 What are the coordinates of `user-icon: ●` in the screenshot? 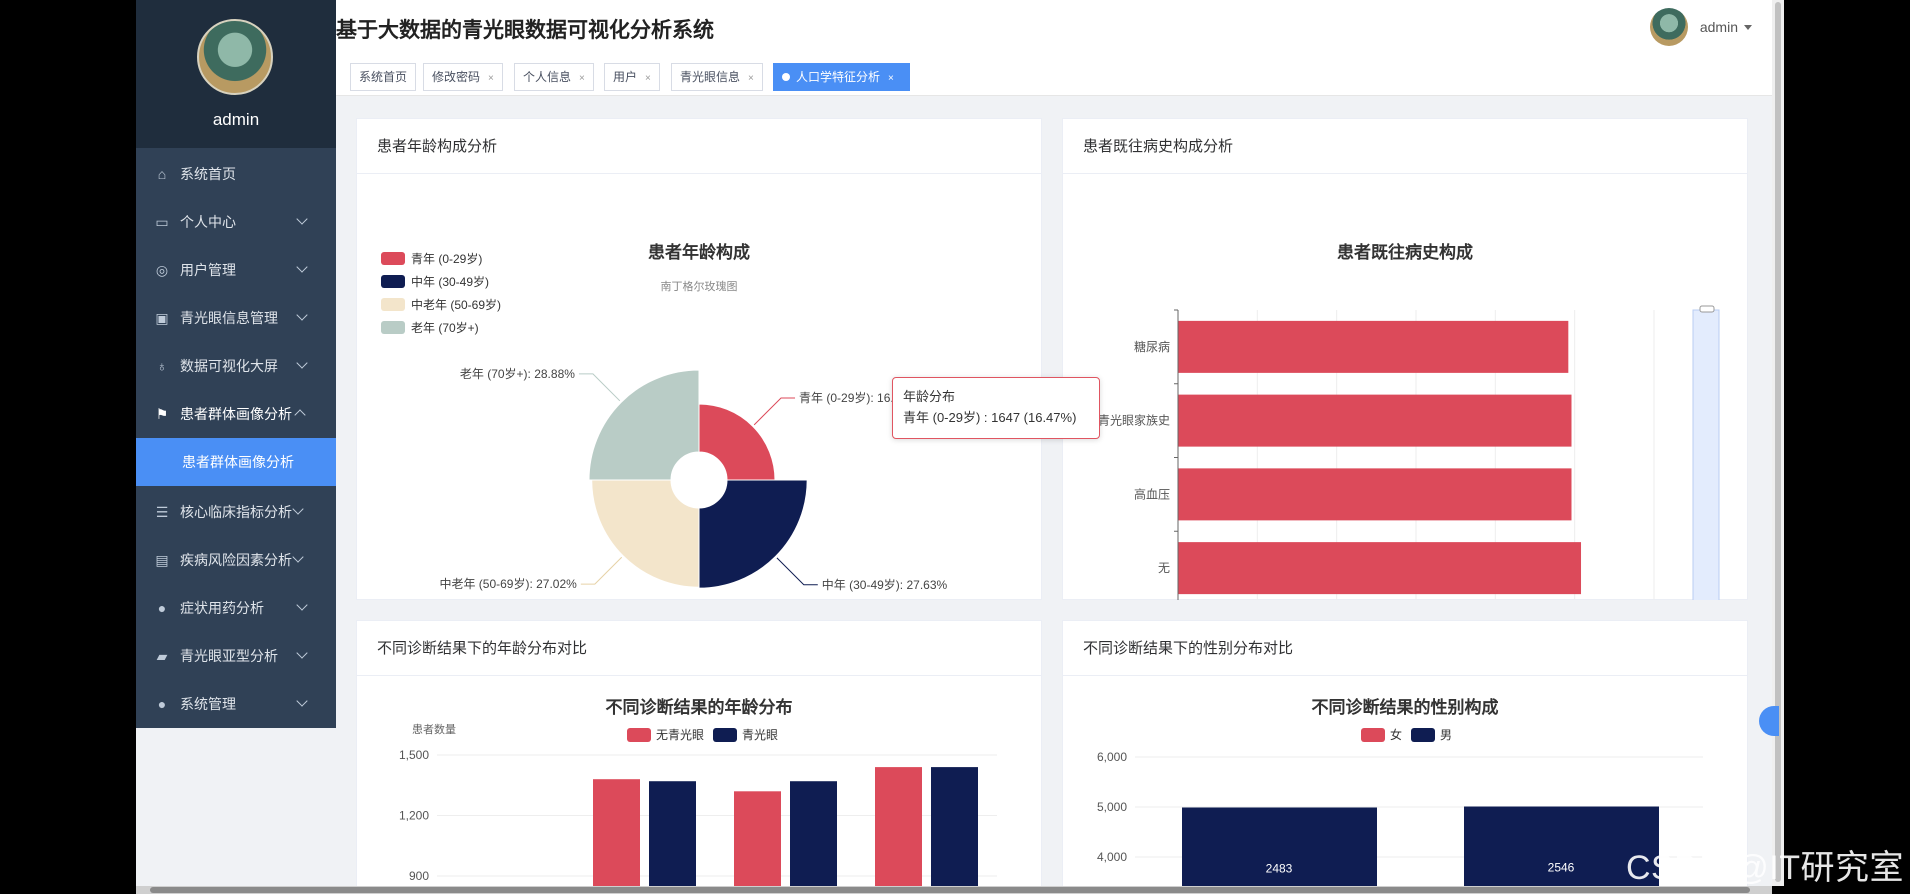 It's located at (162, 704).